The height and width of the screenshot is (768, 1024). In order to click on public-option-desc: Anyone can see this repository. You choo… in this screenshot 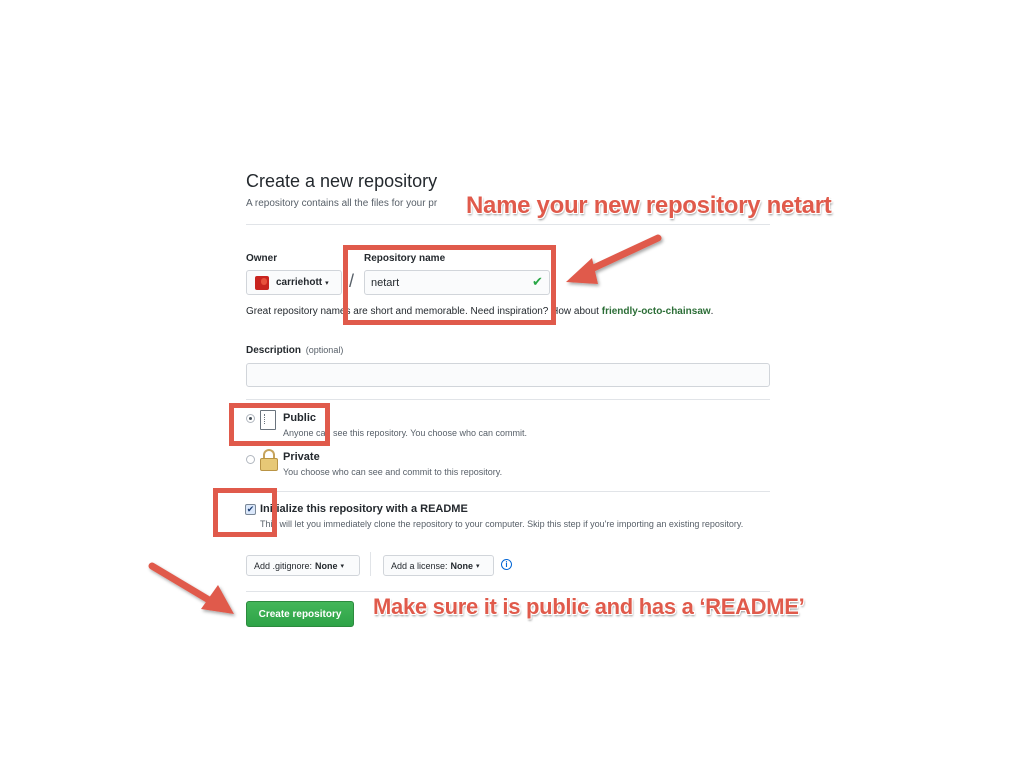, I will do `click(405, 433)`.